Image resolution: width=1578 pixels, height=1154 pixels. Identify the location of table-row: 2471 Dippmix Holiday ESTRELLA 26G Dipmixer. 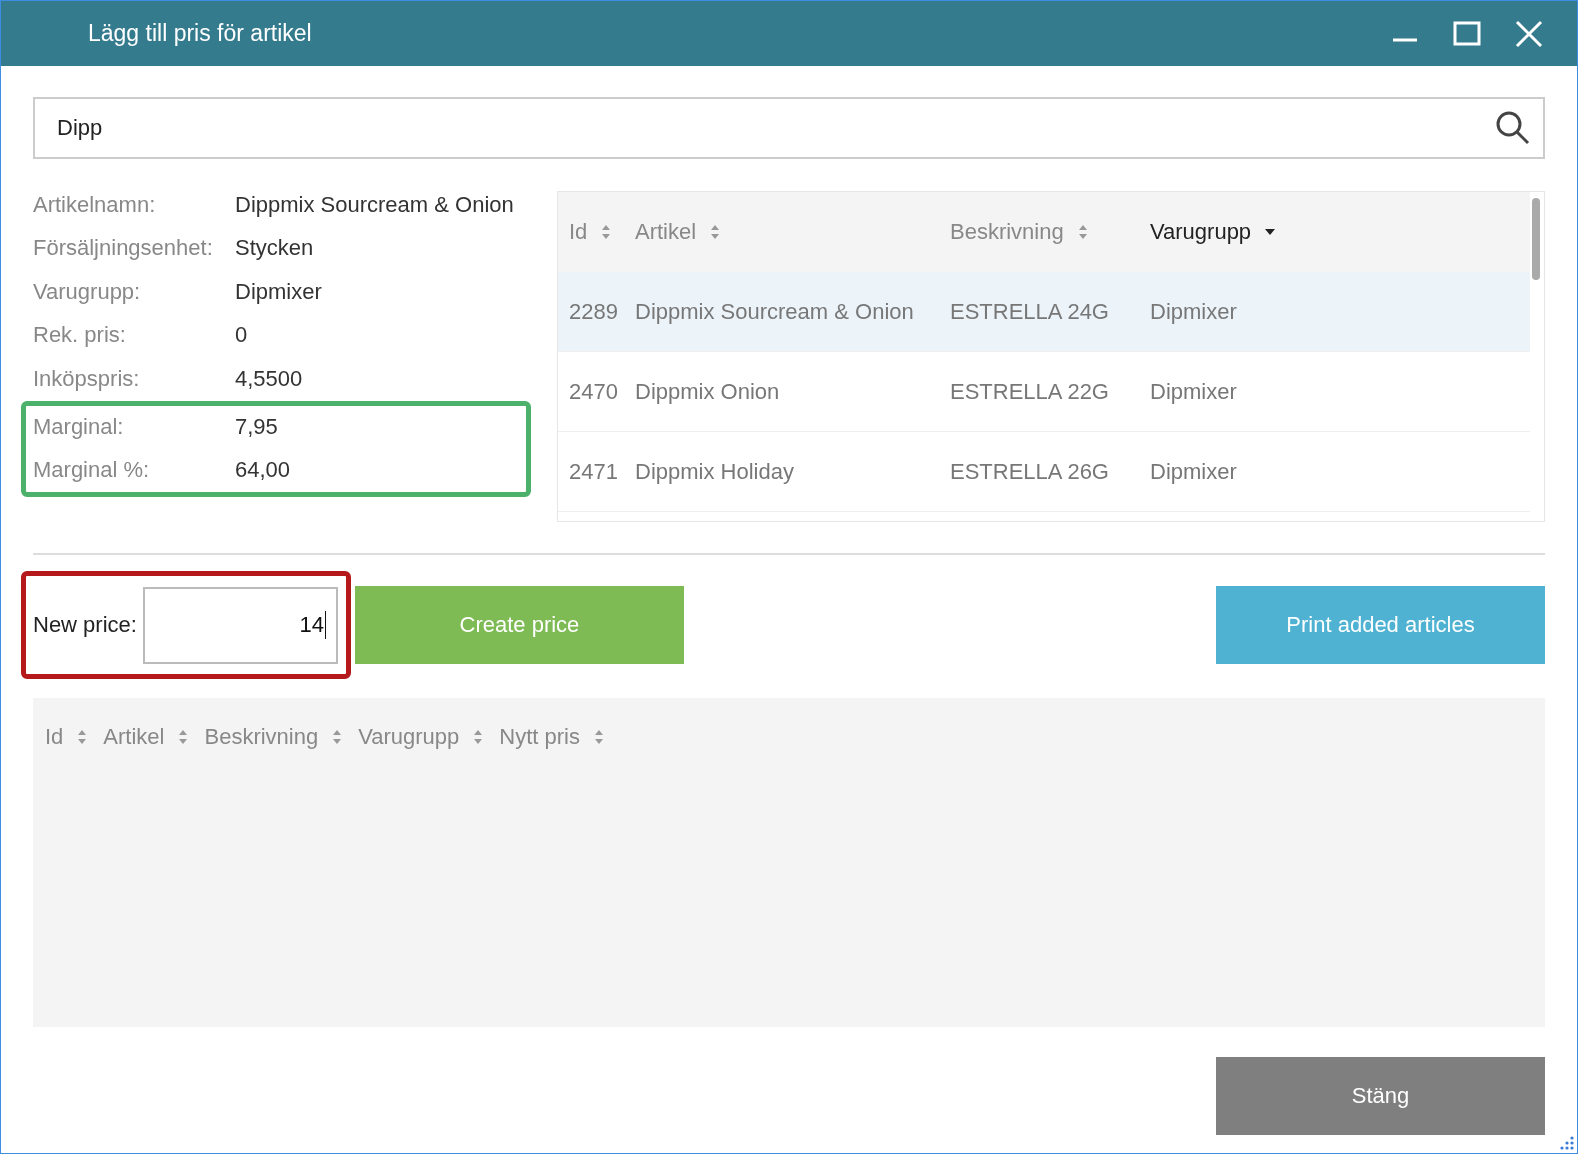
(1044, 472).